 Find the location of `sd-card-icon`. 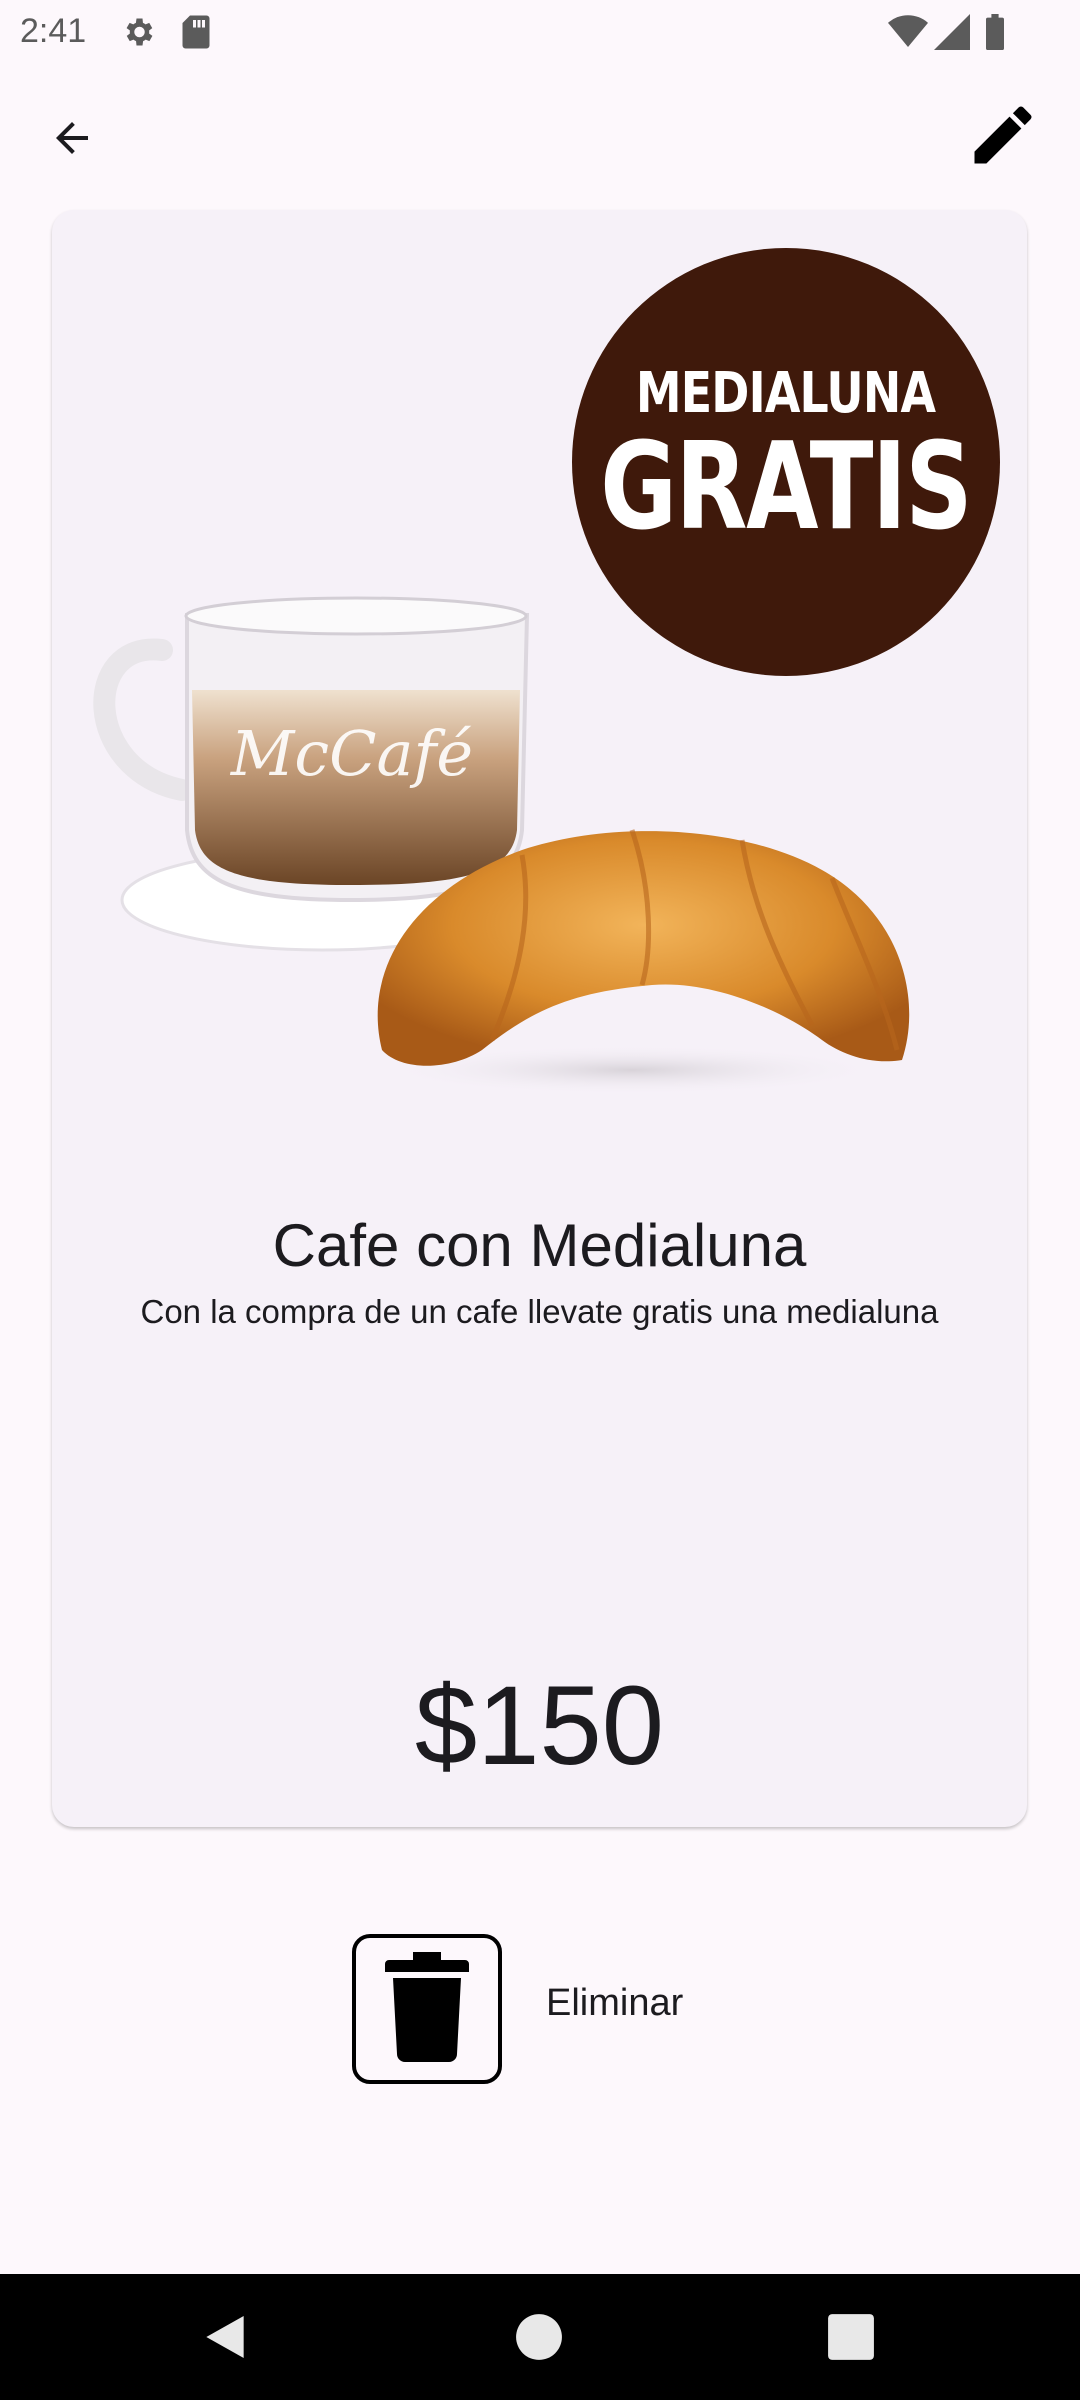

sd-card-icon is located at coordinates (196, 34).